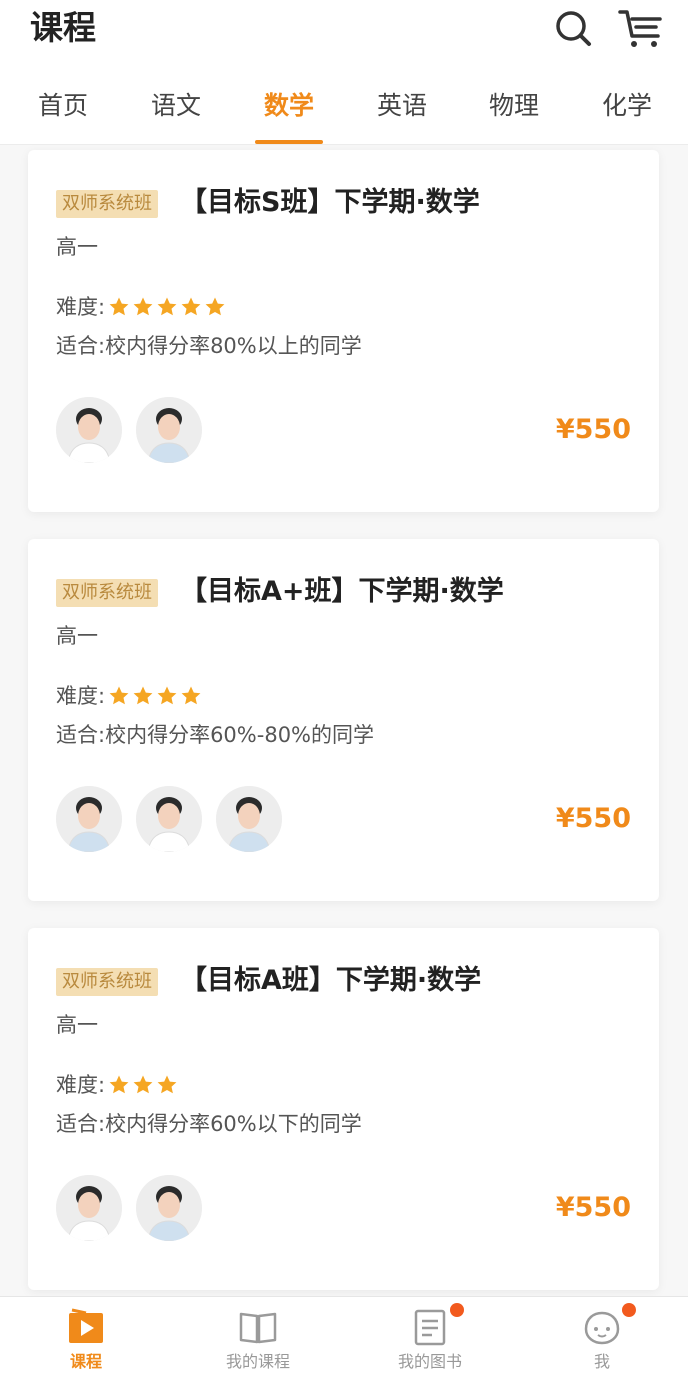 Image resolution: width=688 pixels, height=1377 pixels. I want to click on nav-item-2: 我的图书, so click(430, 1337).